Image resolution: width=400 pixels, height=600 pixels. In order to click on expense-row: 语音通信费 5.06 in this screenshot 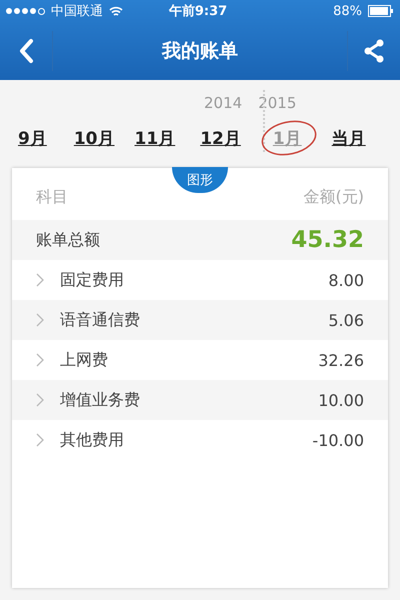, I will do `click(200, 320)`.